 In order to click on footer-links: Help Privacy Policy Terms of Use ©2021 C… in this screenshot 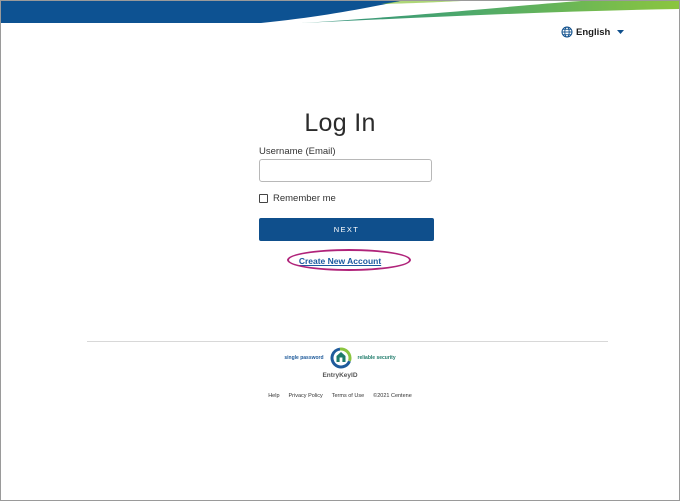, I will do `click(340, 396)`.